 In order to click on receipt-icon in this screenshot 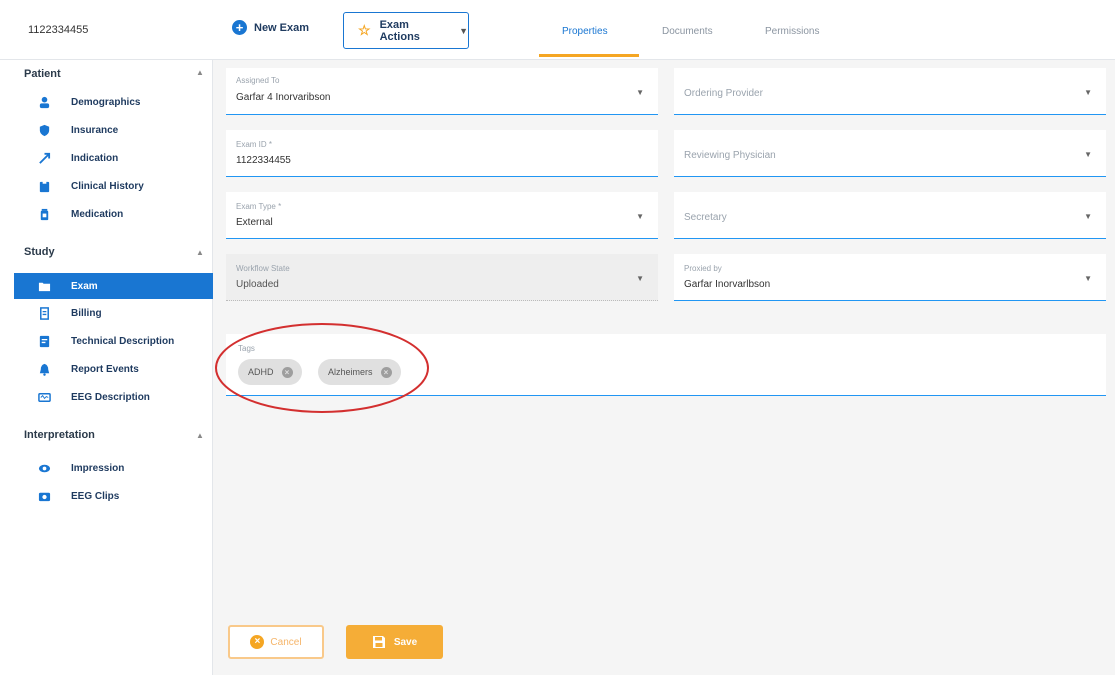, I will do `click(44, 313)`.